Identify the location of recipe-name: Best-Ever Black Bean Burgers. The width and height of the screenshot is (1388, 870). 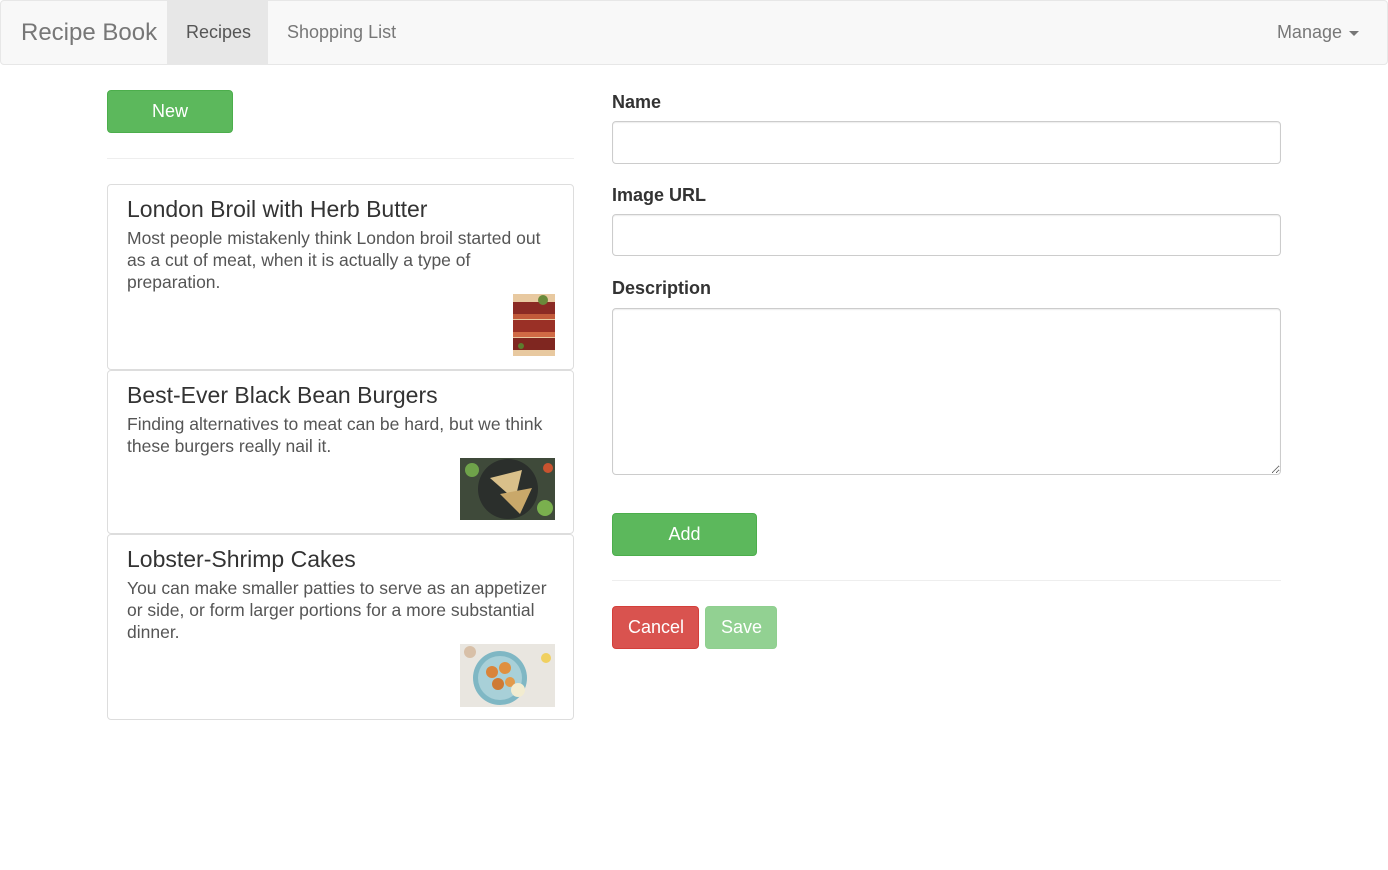
(282, 395).